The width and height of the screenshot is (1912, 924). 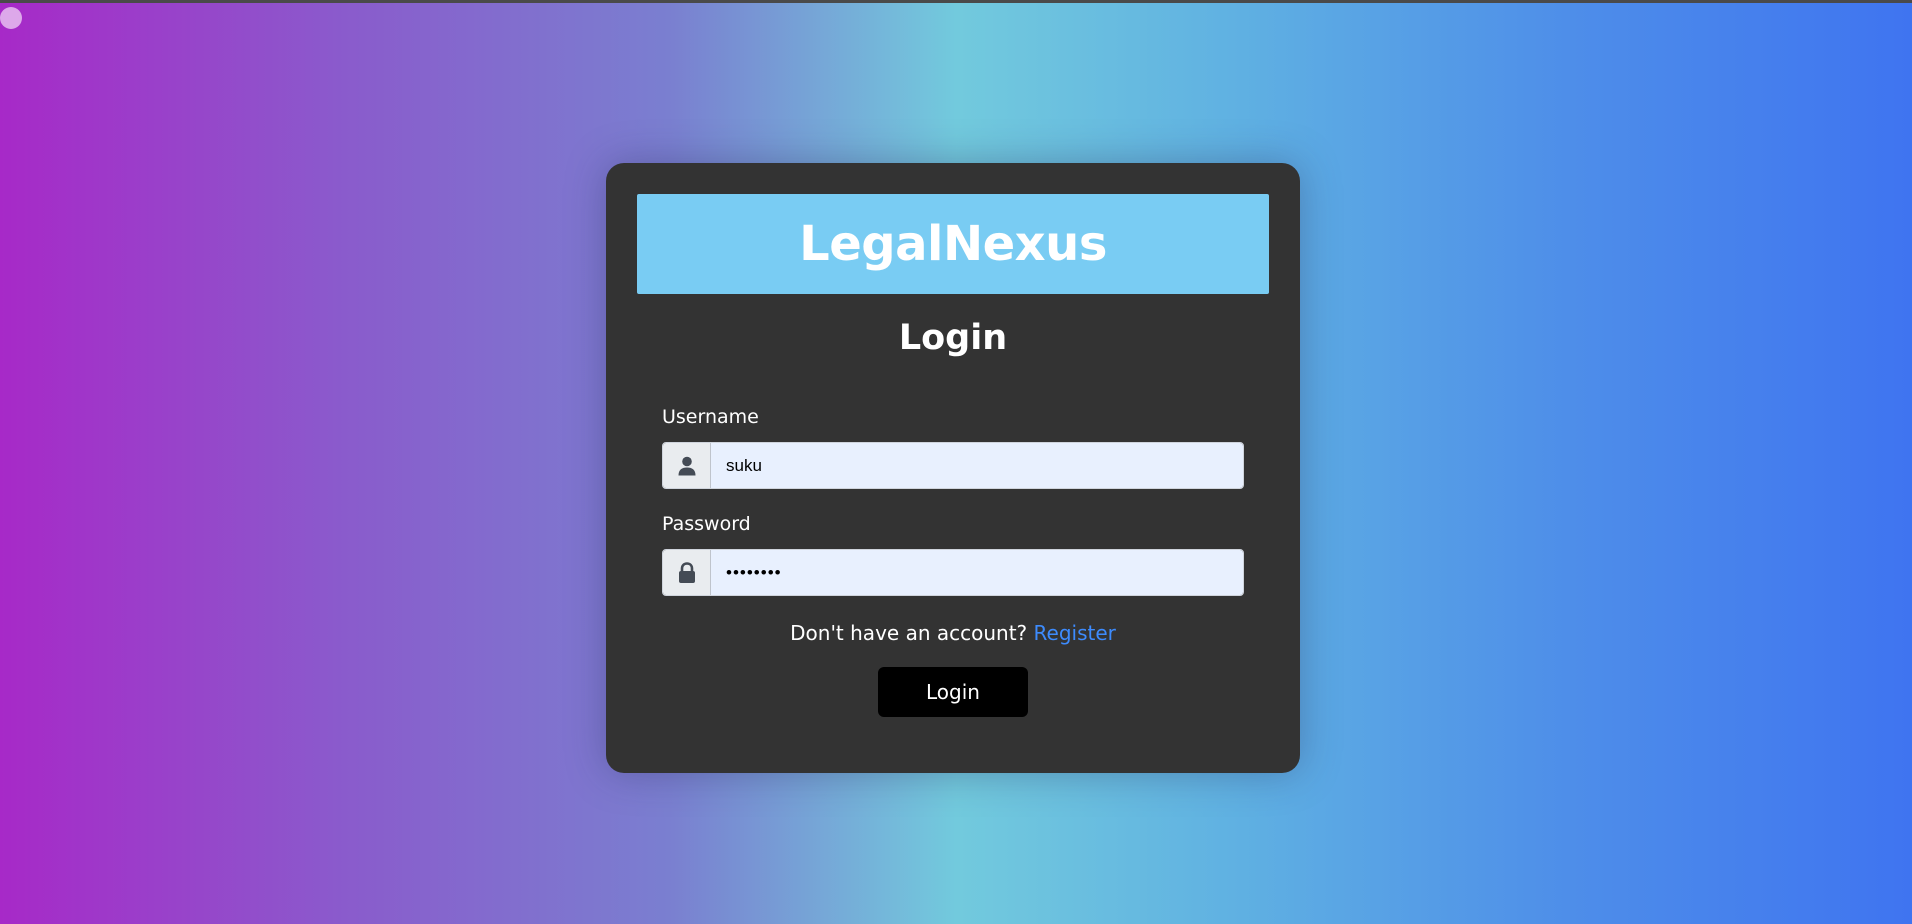 What do you see at coordinates (11, 18) in the screenshot?
I see `cursor-indicator` at bounding box center [11, 18].